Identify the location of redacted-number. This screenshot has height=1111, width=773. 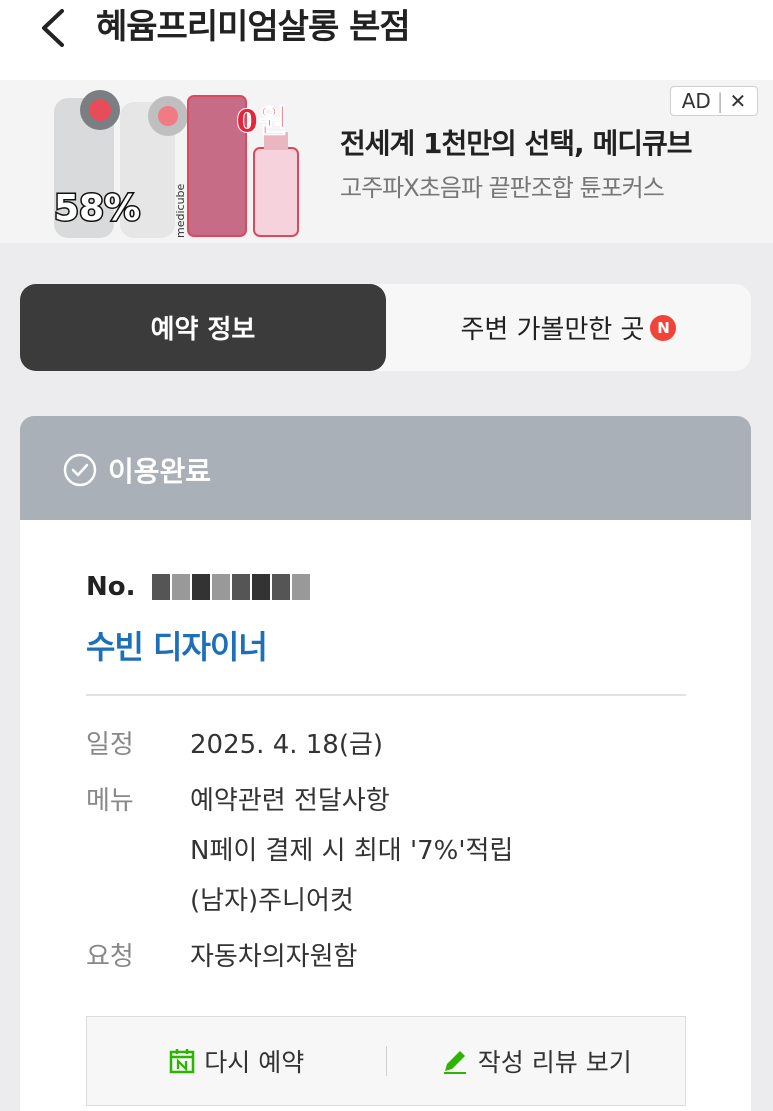
(230, 587).